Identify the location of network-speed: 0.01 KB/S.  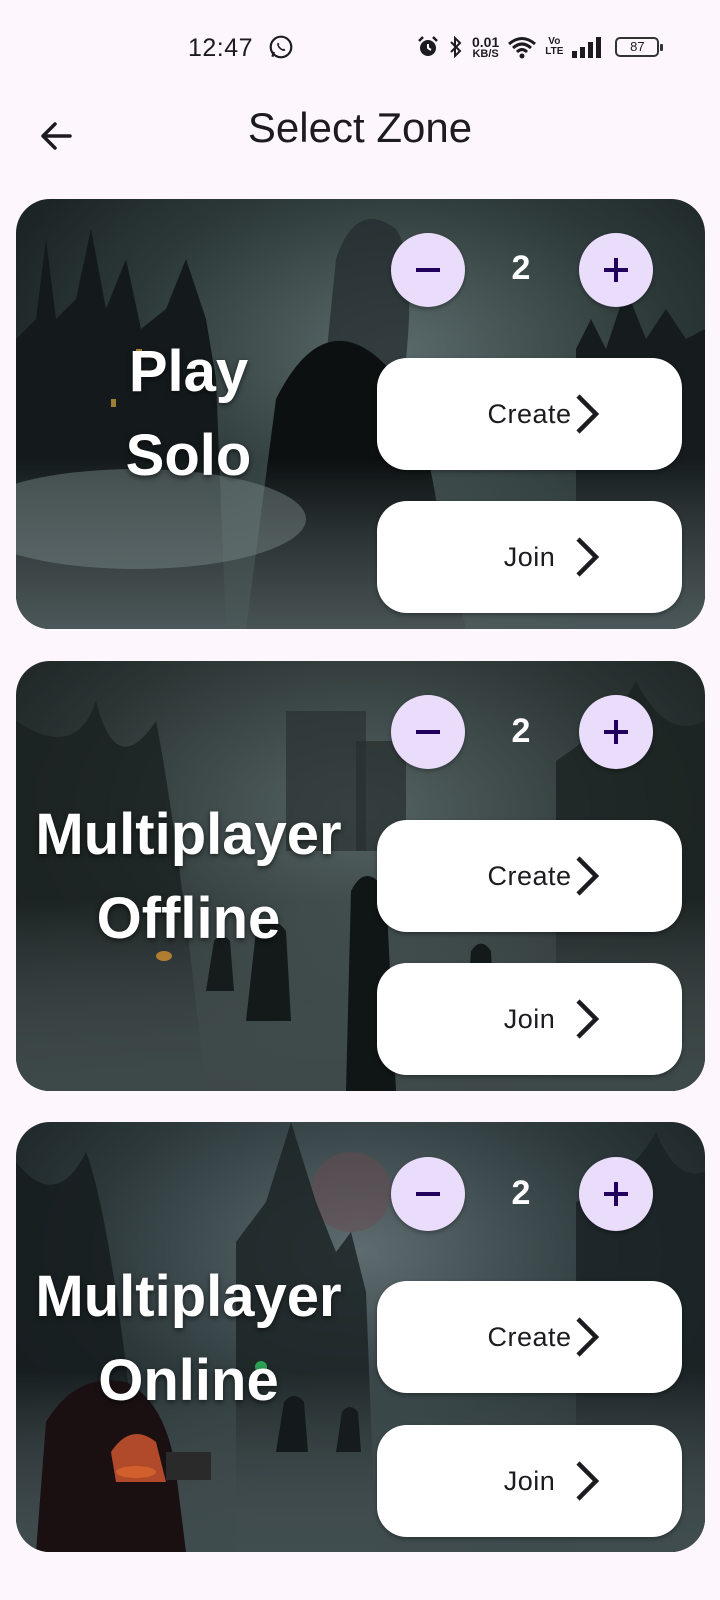
(485, 47).